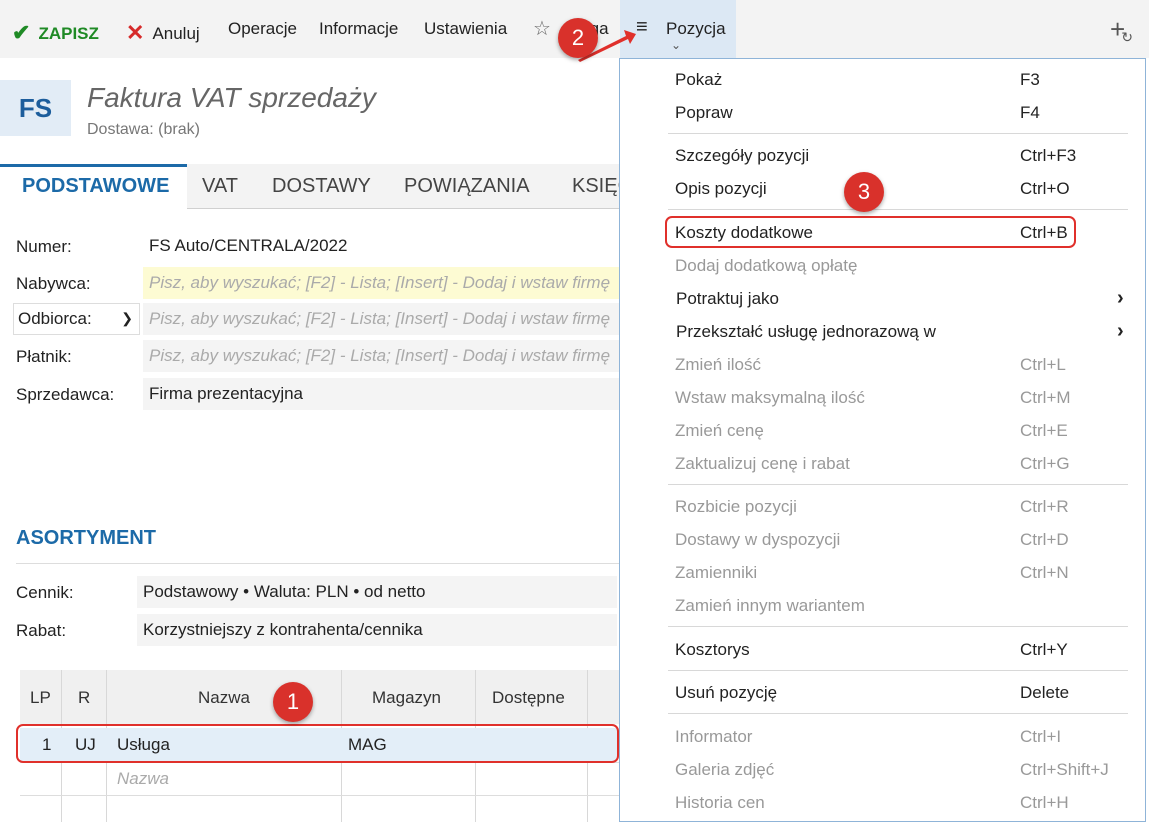 Image resolution: width=1149 pixels, height=822 pixels. Describe the element at coordinates (53, 283) in the screenshot. I see `nabywca-label: Nabywca:` at that location.